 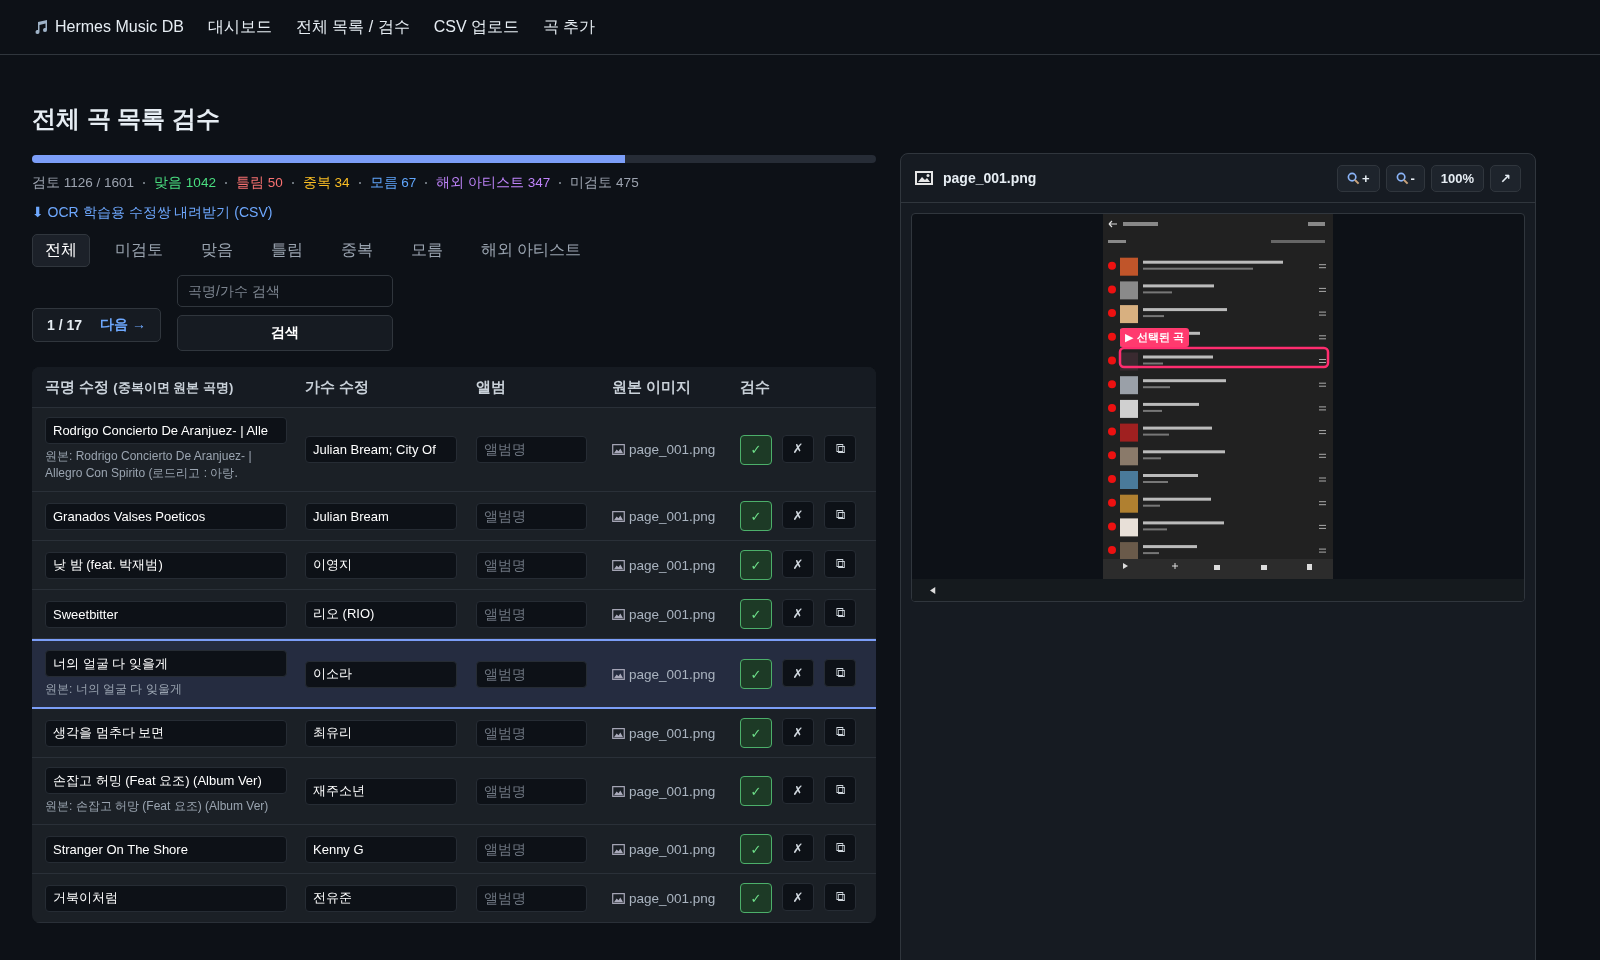 I want to click on title-field: Sweetbitter, so click(x=166, y=614).